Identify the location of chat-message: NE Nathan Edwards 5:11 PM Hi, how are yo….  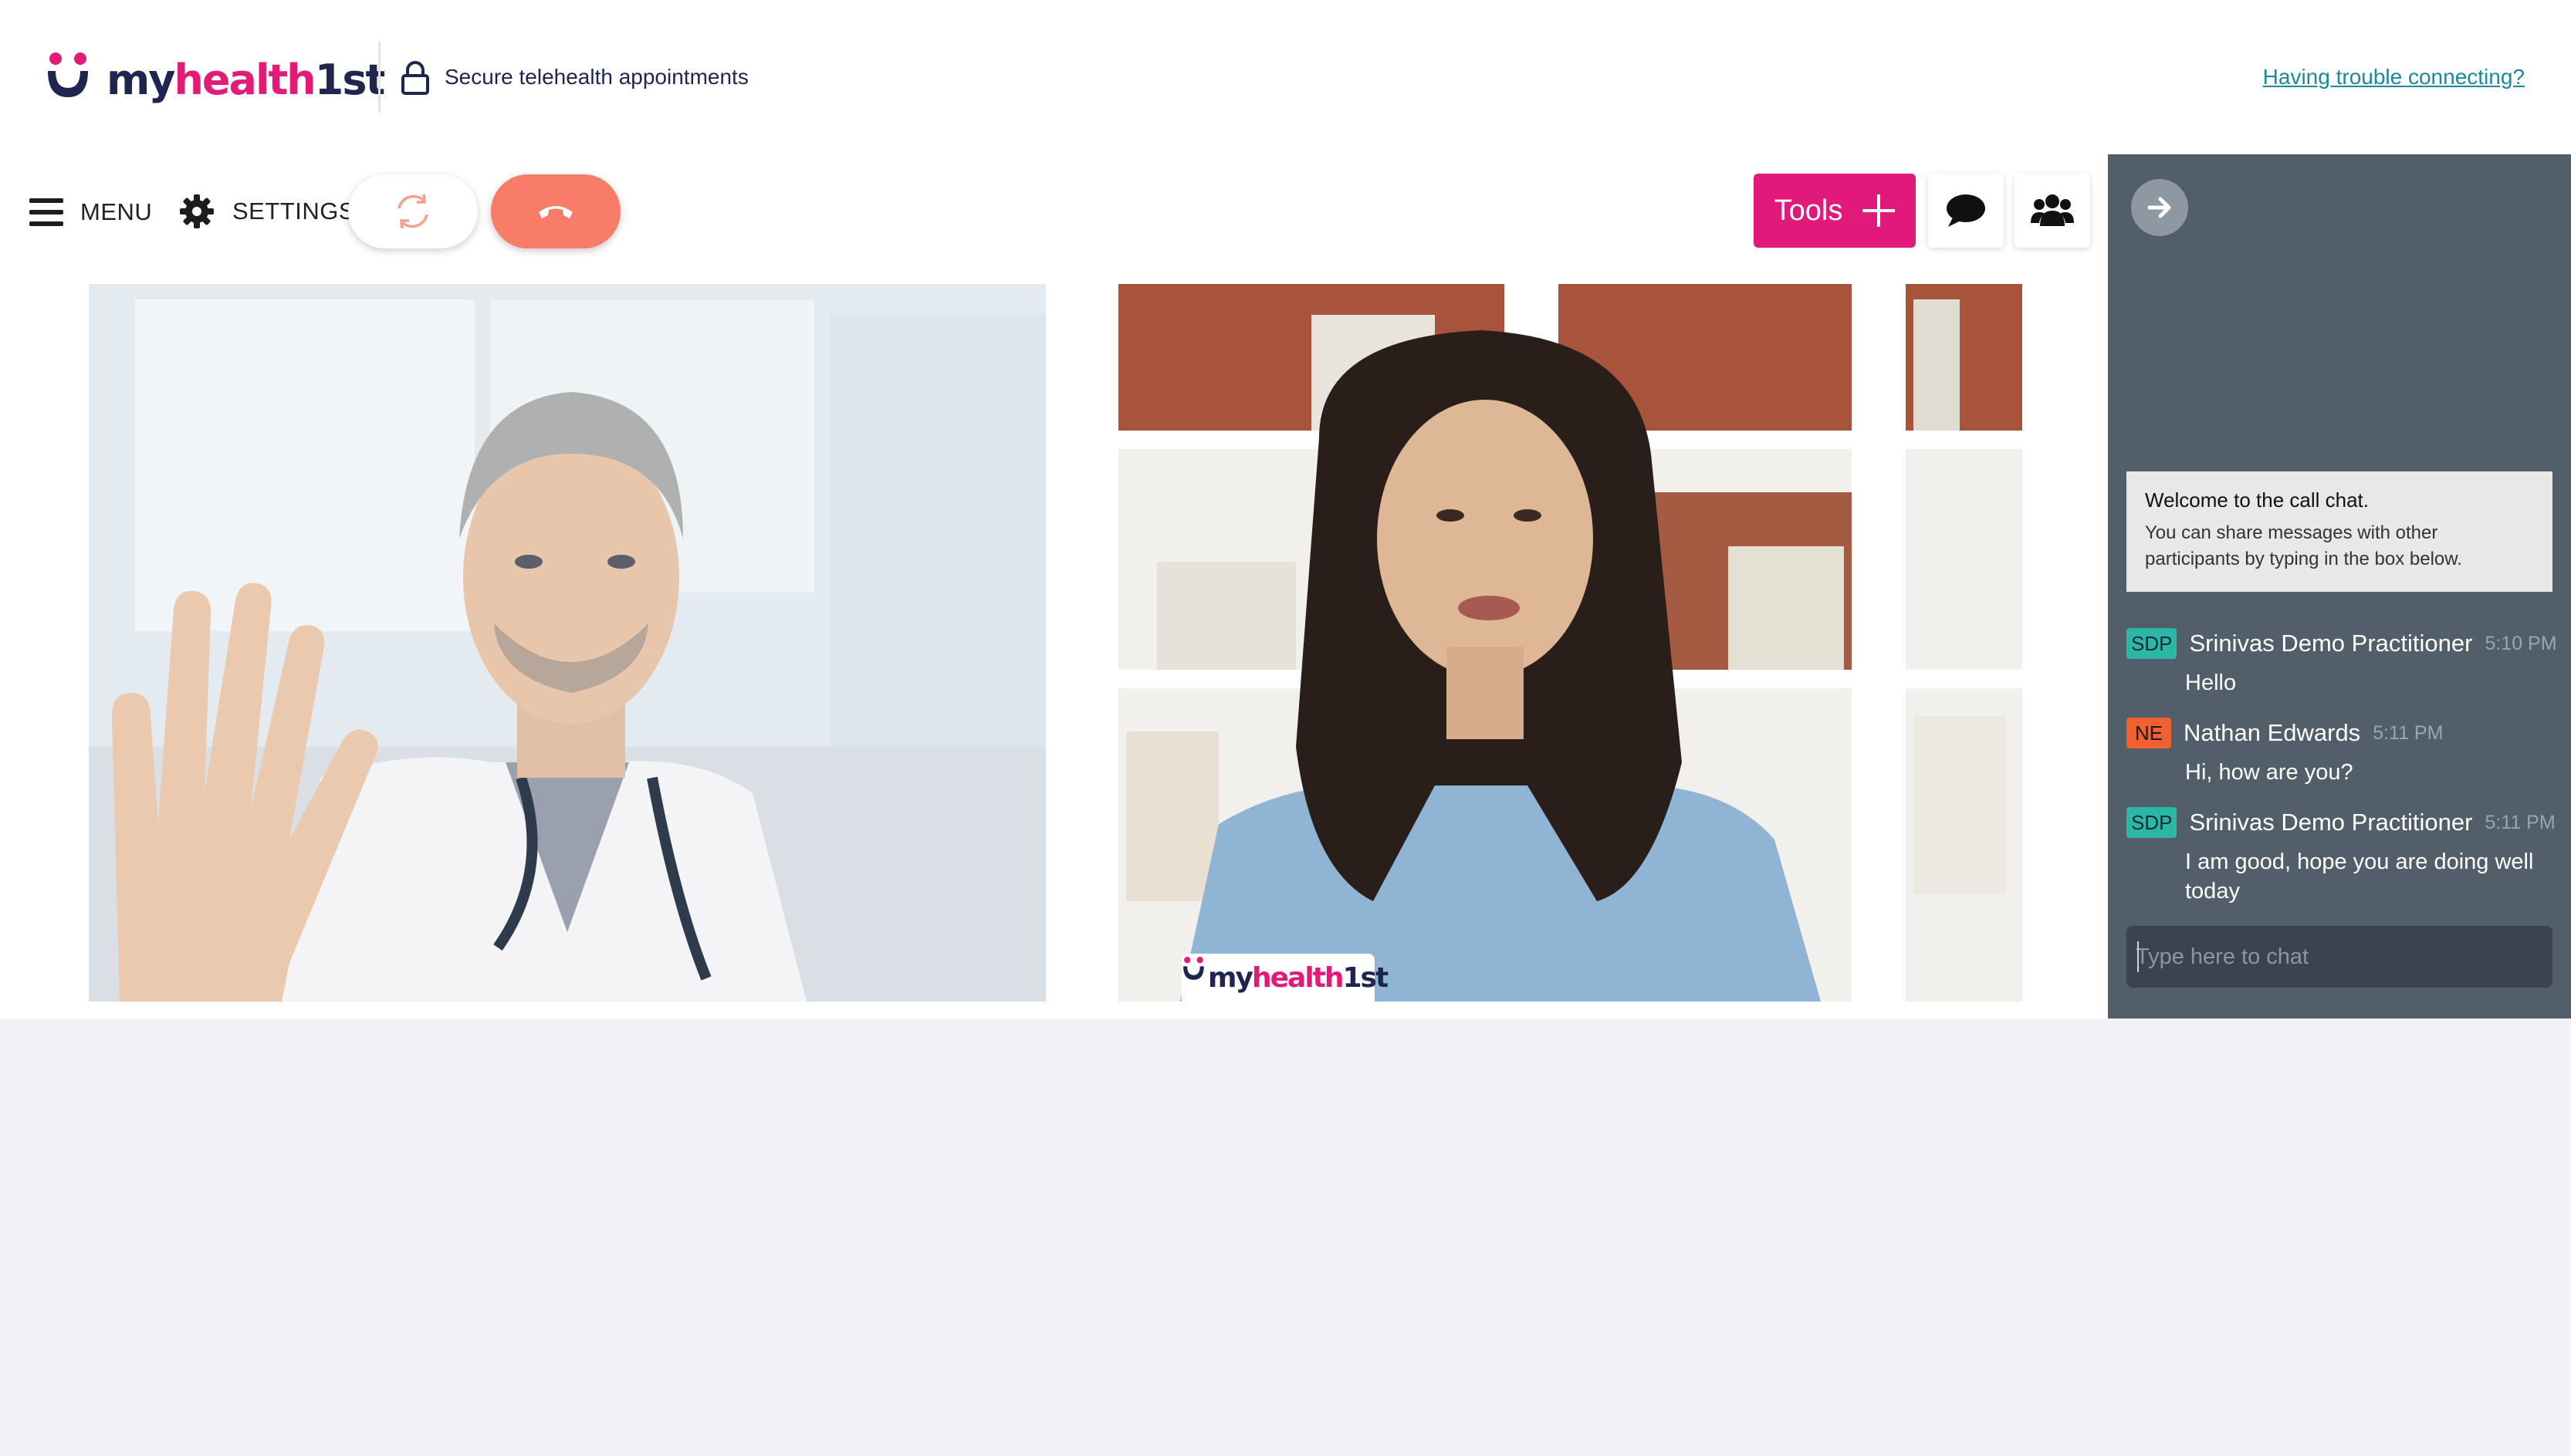
(2342, 751).